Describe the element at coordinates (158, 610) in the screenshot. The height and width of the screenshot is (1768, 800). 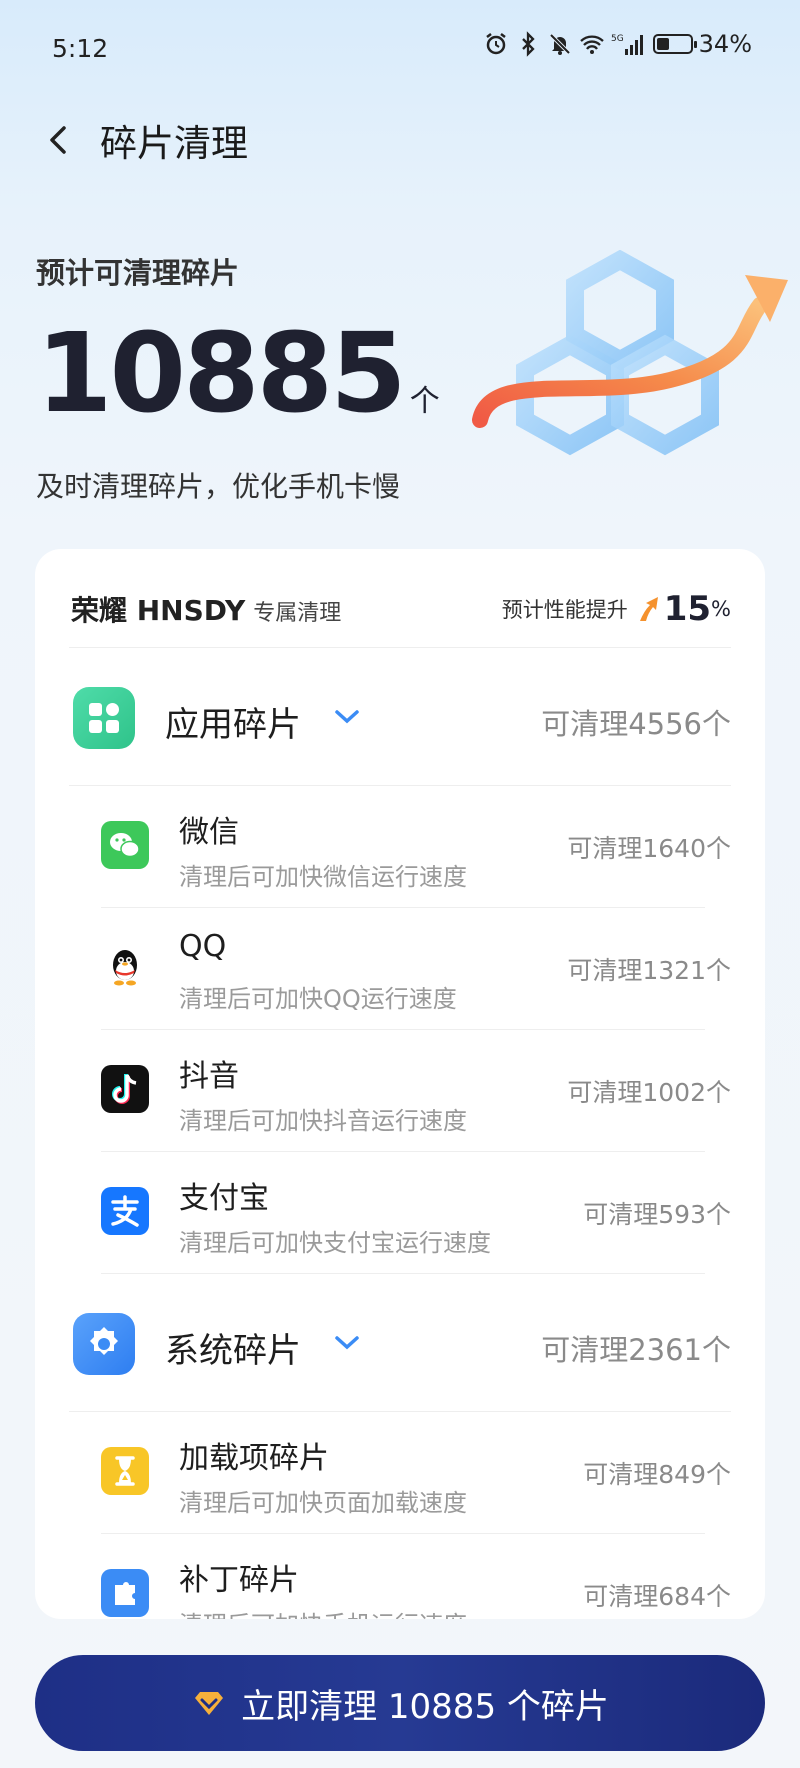
I see `device-name: 荣耀 HNSDY` at that location.